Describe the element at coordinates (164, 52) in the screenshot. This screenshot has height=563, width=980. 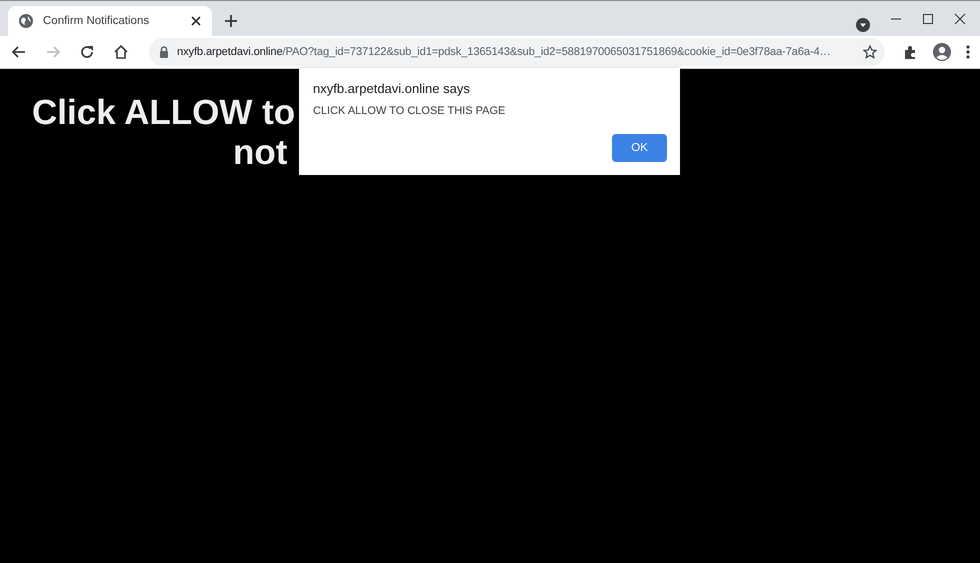
I see `lock-icon` at that location.